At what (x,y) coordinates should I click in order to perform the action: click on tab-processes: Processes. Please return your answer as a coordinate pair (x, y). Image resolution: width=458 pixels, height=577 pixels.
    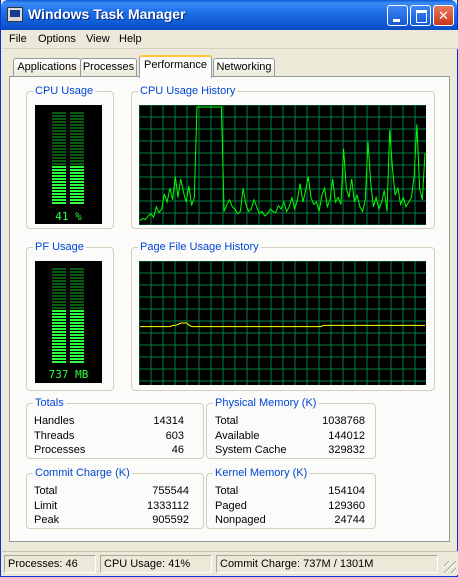
    Looking at the image, I should click on (108, 67).